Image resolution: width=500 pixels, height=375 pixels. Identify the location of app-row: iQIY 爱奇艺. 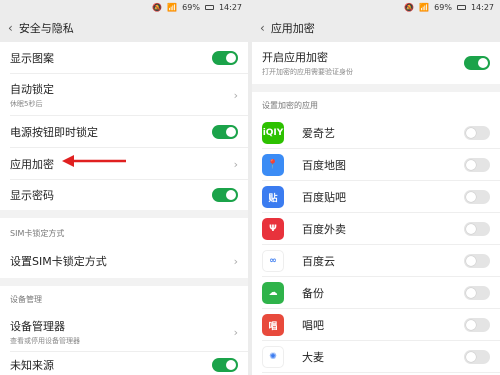
(376, 133).